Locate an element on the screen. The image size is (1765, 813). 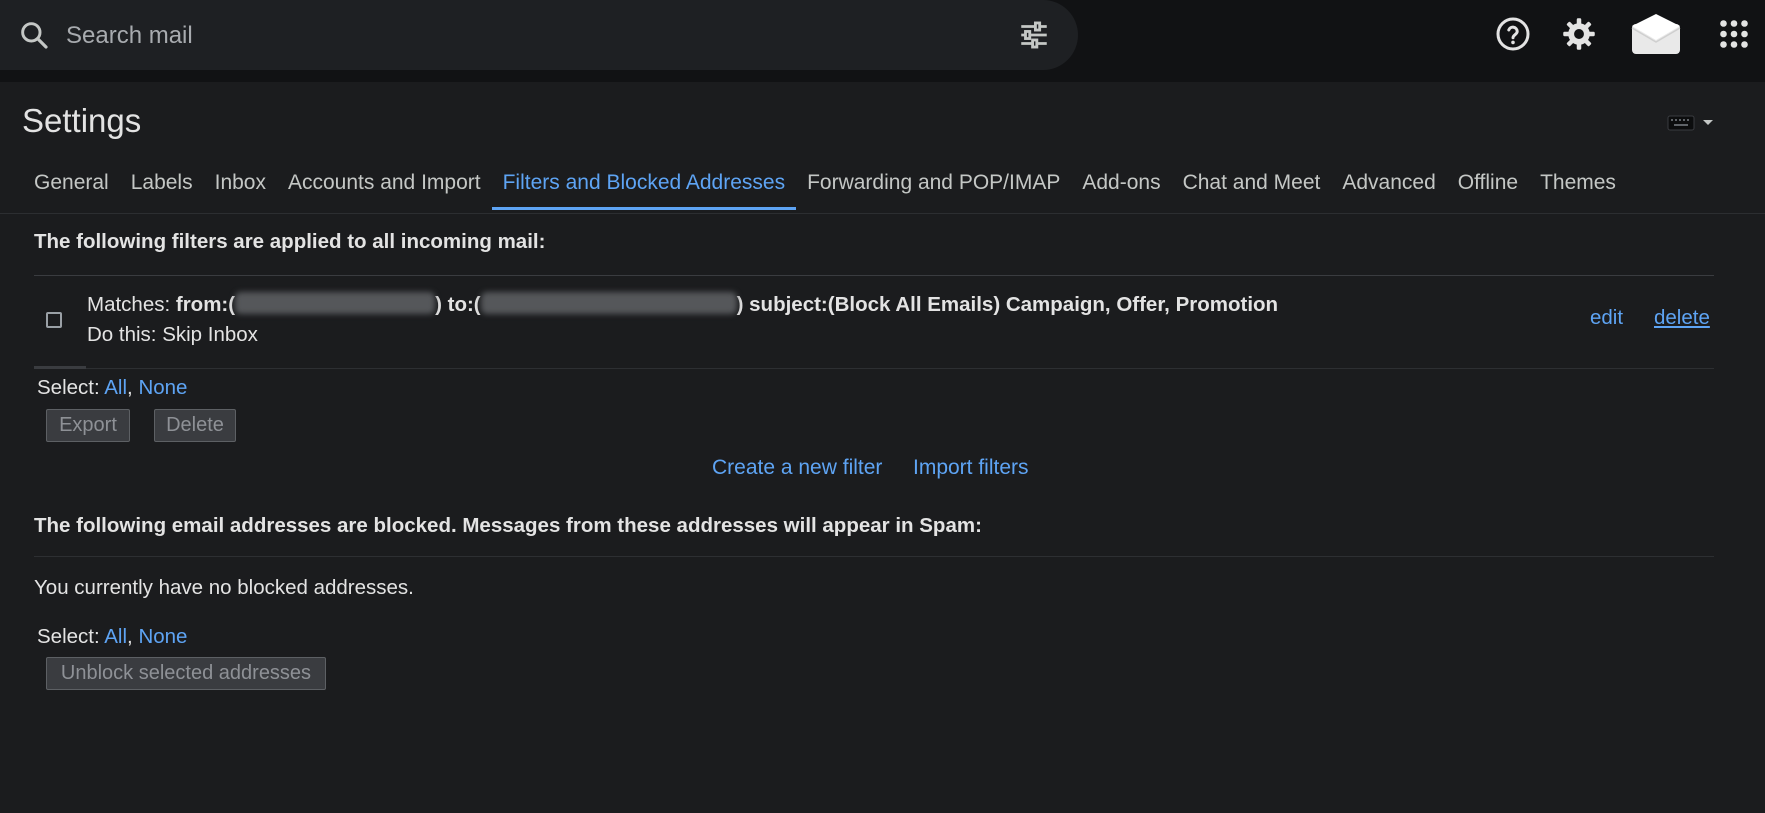
apps-grid-icon is located at coordinates (1734, 34).